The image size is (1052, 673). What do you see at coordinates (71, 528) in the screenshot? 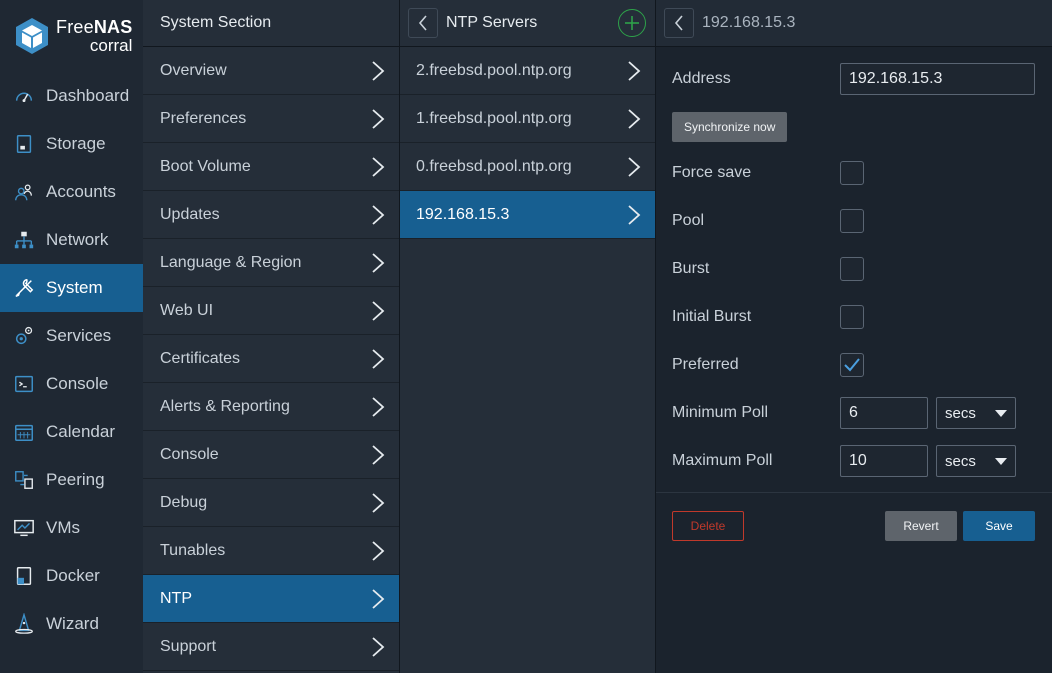
I see `nav-item-vms: VMs` at bounding box center [71, 528].